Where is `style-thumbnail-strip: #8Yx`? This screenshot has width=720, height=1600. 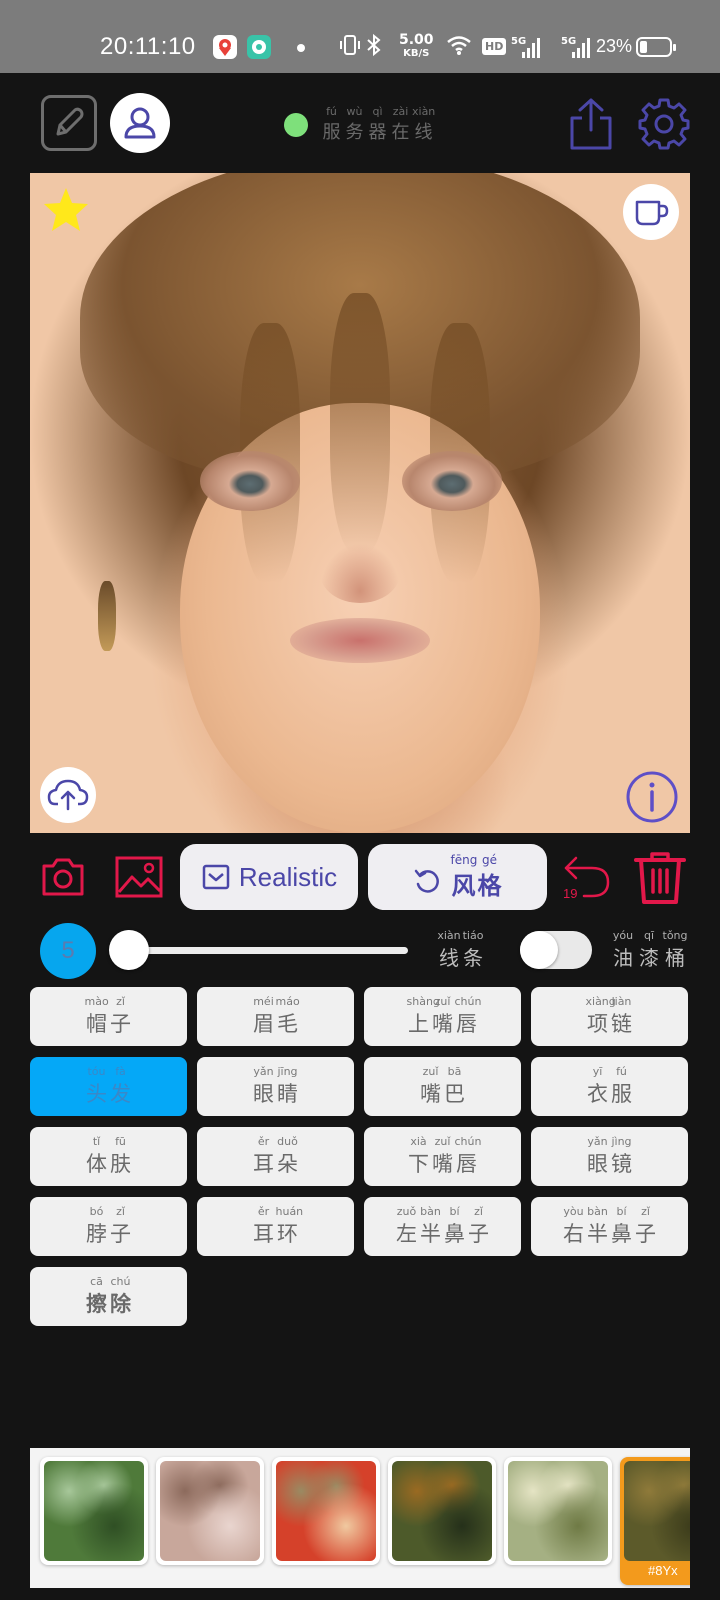 style-thumbnail-strip: #8Yx is located at coordinates (360, 1518).